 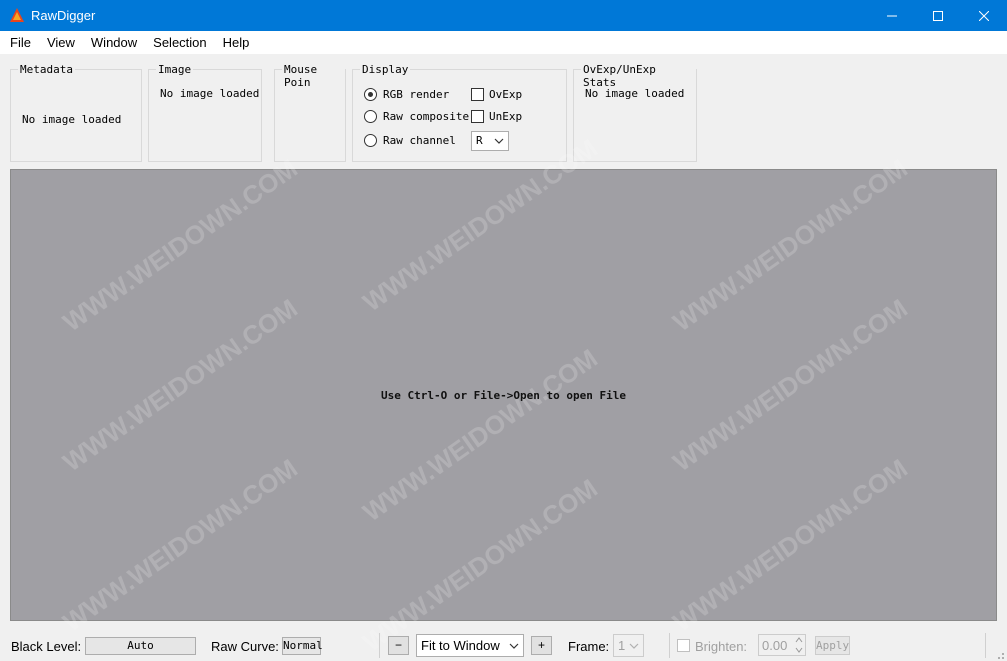 I want to click on maximize-button, so click(x=938, y=15).